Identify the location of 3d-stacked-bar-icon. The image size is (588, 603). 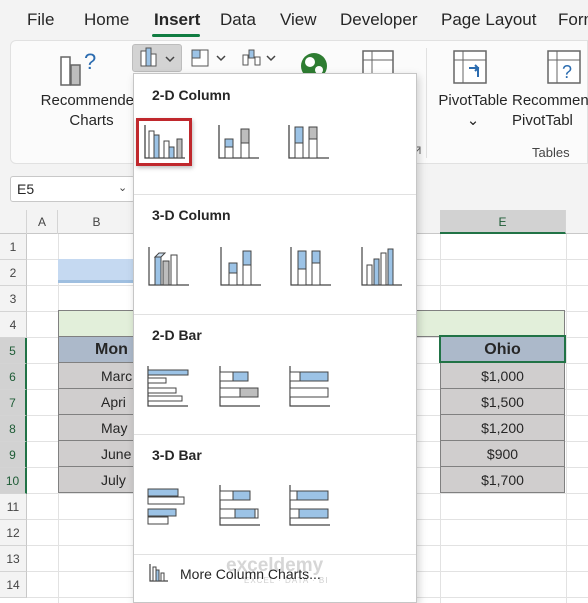
(239, 505).